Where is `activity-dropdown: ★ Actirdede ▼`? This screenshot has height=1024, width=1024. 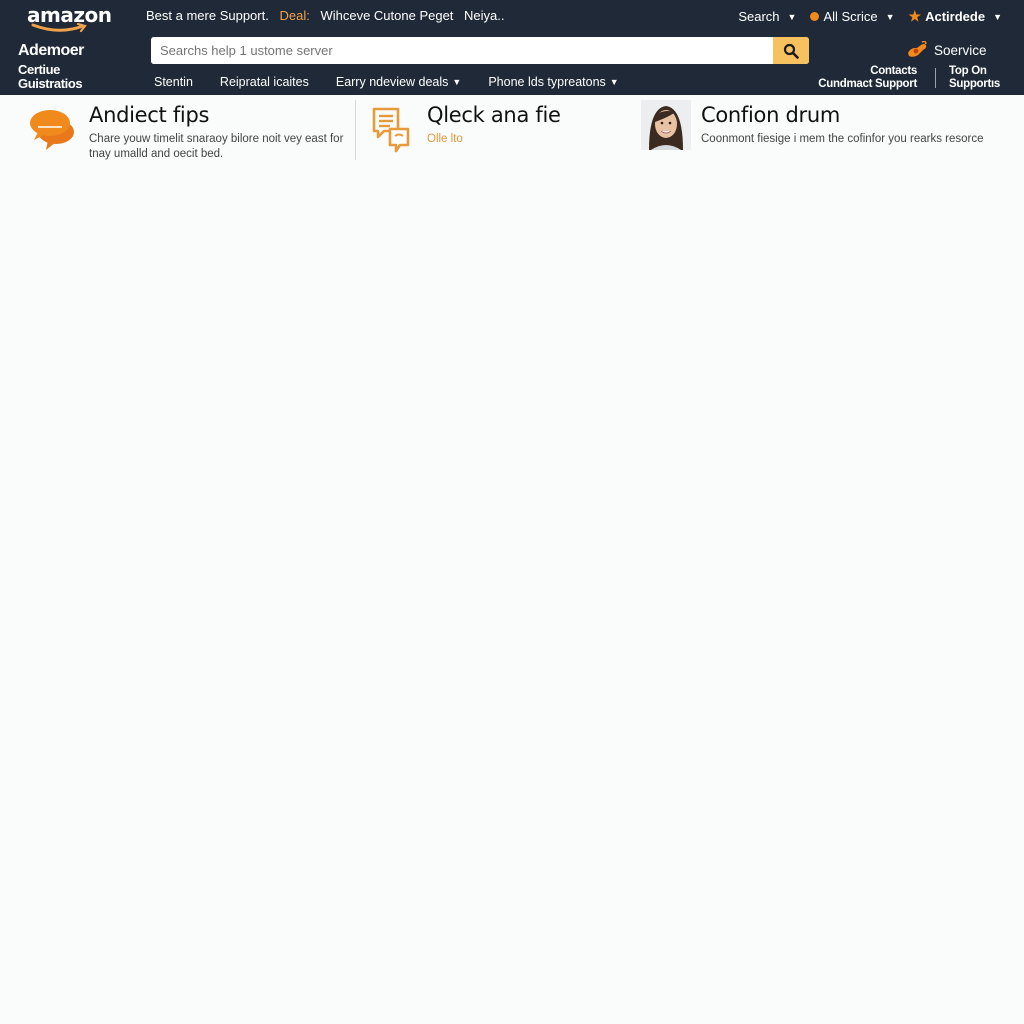
activity-dropdown: ★ Actirdede ▼ is located at coordinates (955, 16).